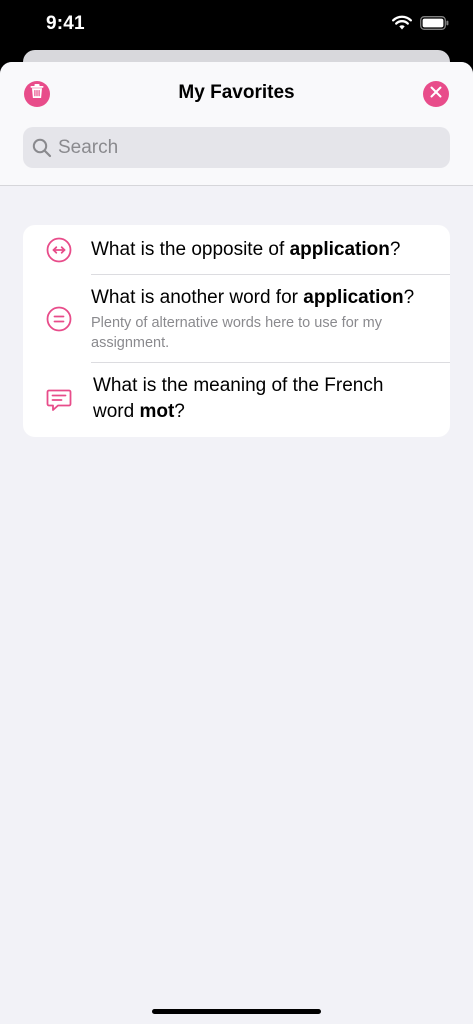  What do you see at coordinates (88, 147) in the screenshot?
I see `search-placeholder: Search` at bounding box center [88, 147].